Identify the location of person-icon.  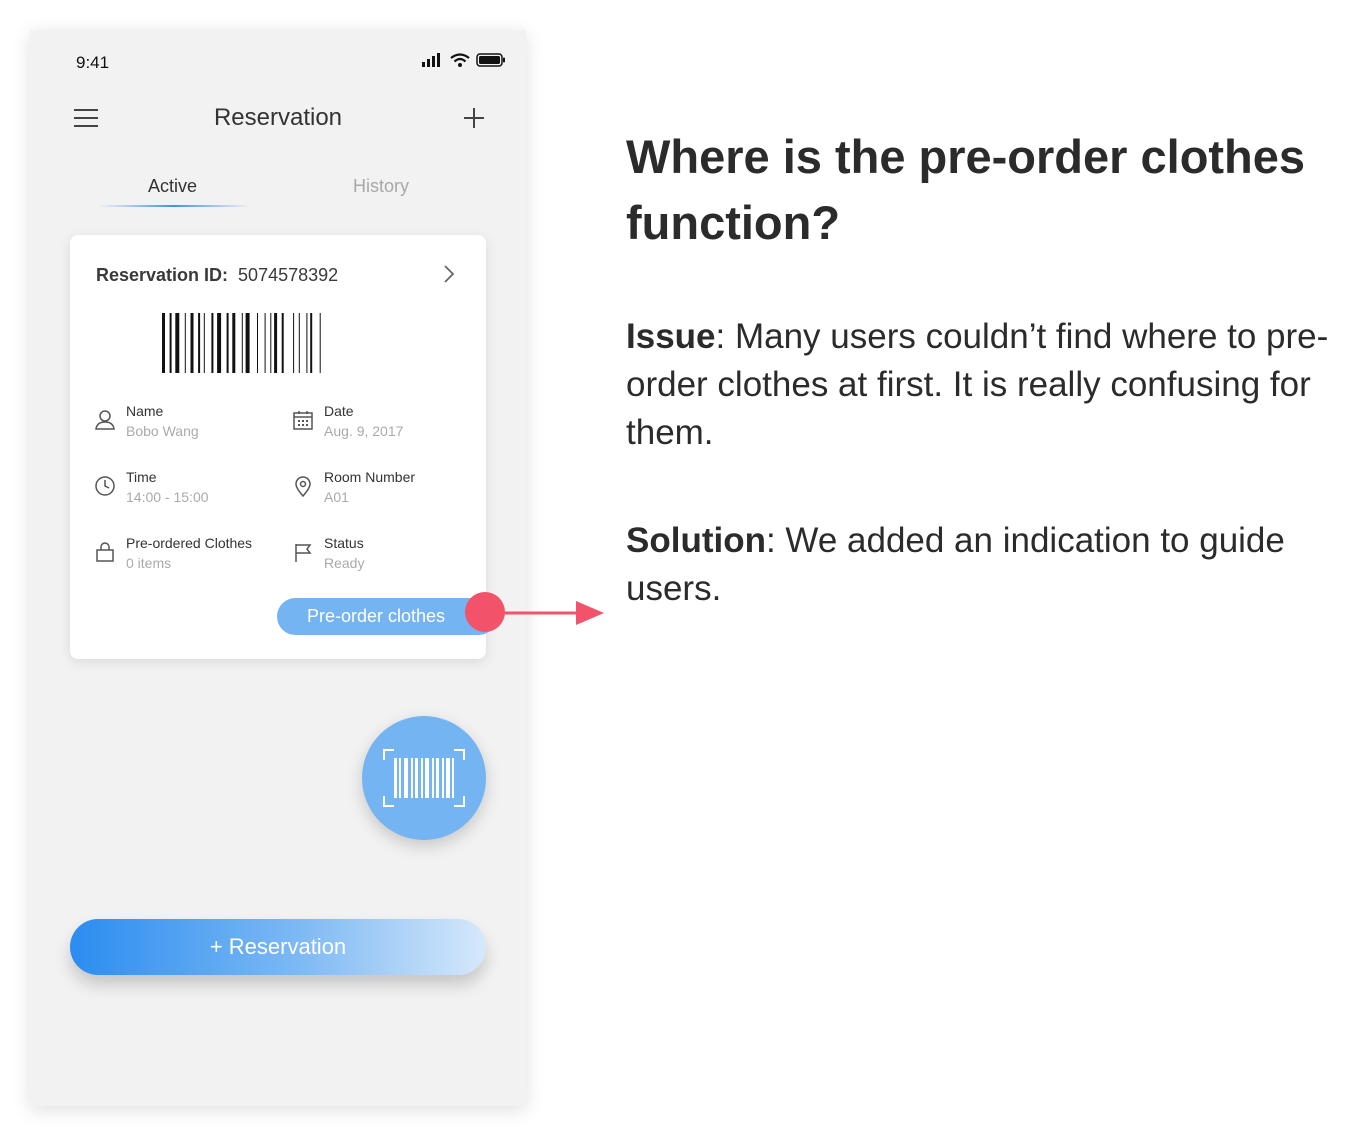
(105, 420).